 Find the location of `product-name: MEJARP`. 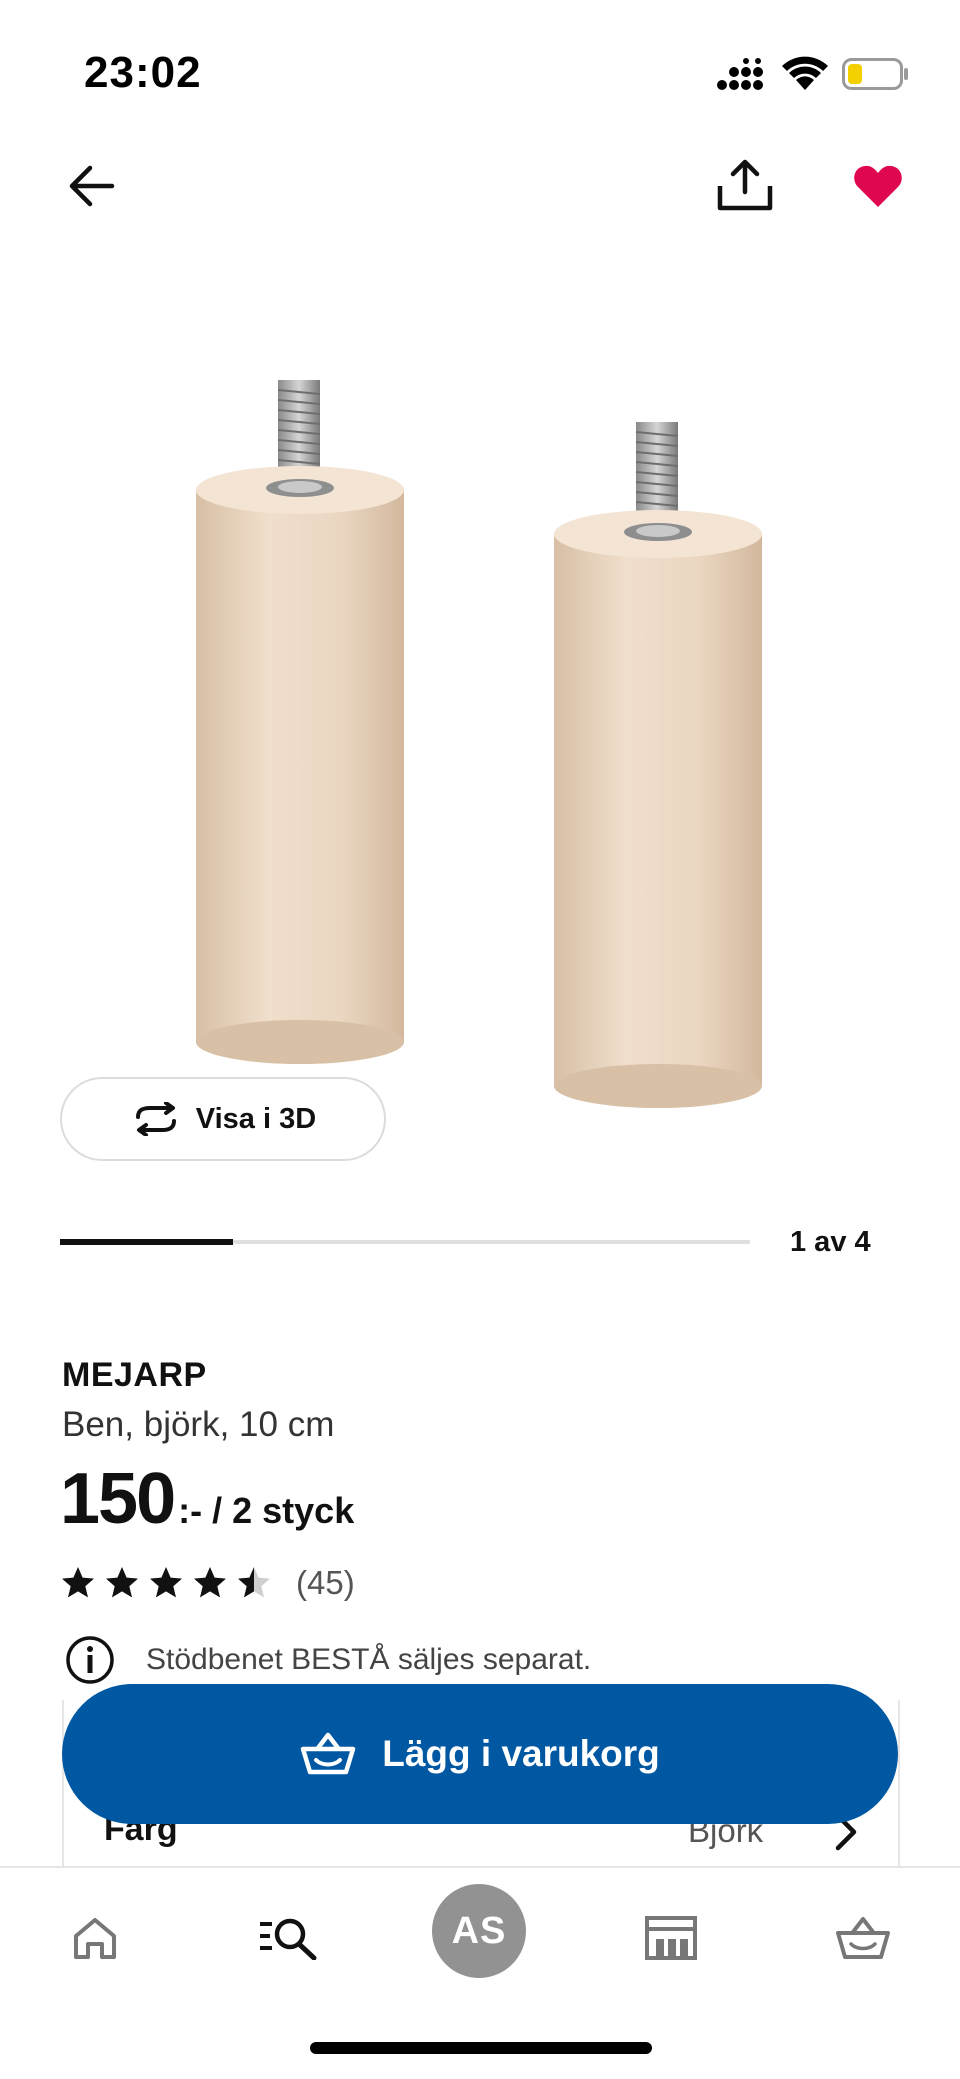

product-name: MEJARP is located at coordinates (134, 1375).